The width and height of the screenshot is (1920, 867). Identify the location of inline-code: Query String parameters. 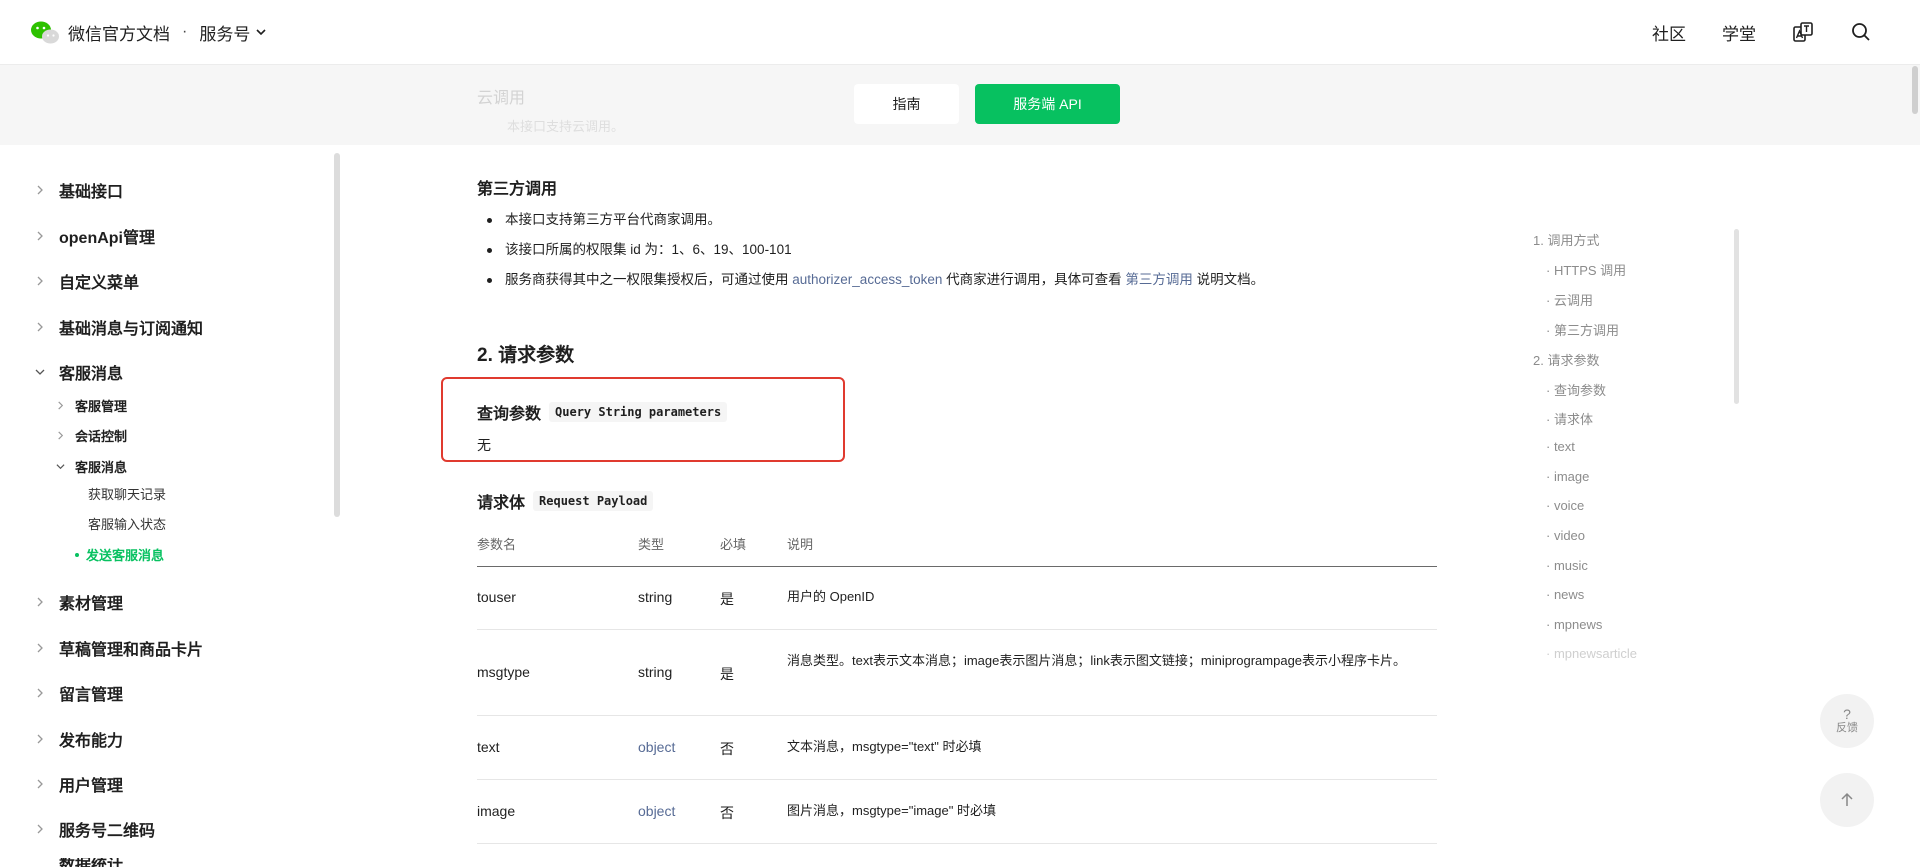
(638, 412).